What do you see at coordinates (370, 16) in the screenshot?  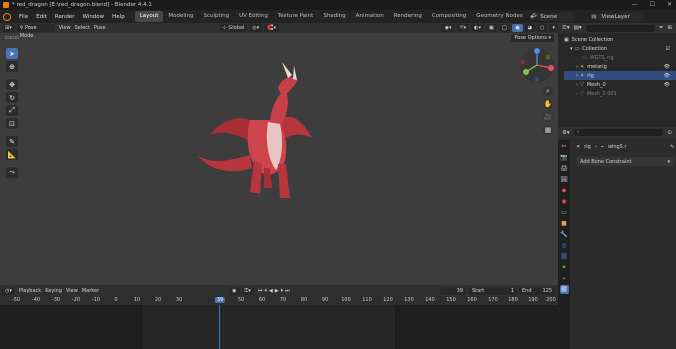 I see `tab-animation: Animation` at bounding box center [370, 16].